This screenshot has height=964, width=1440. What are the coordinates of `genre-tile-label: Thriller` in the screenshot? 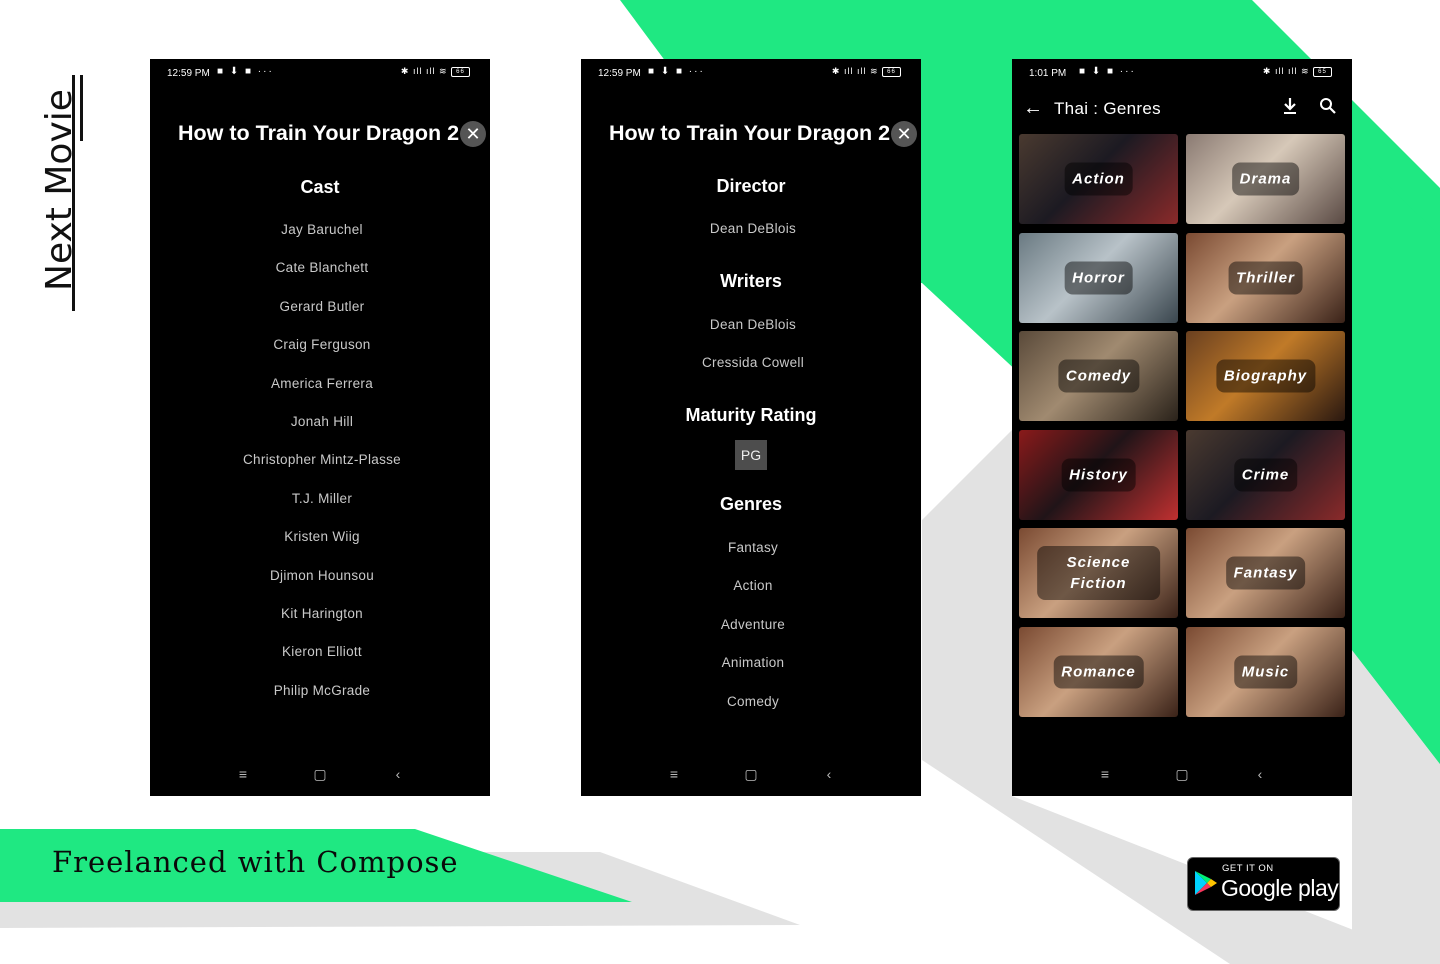 It's located at (1265, 278).